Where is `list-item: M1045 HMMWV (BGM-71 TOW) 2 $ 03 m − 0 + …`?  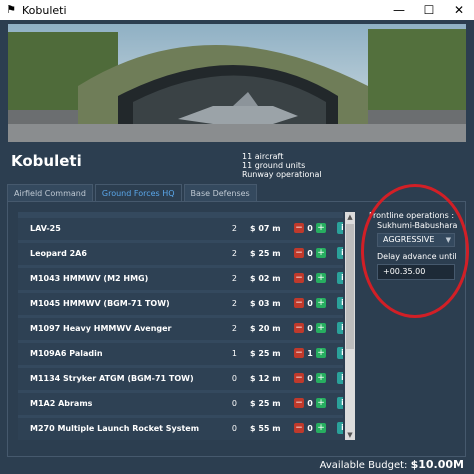 list-item: M1045 HMMWV (BGM-71 TOW) 2 $ 03 m − 0 + … is located at coordinates (180, 304).